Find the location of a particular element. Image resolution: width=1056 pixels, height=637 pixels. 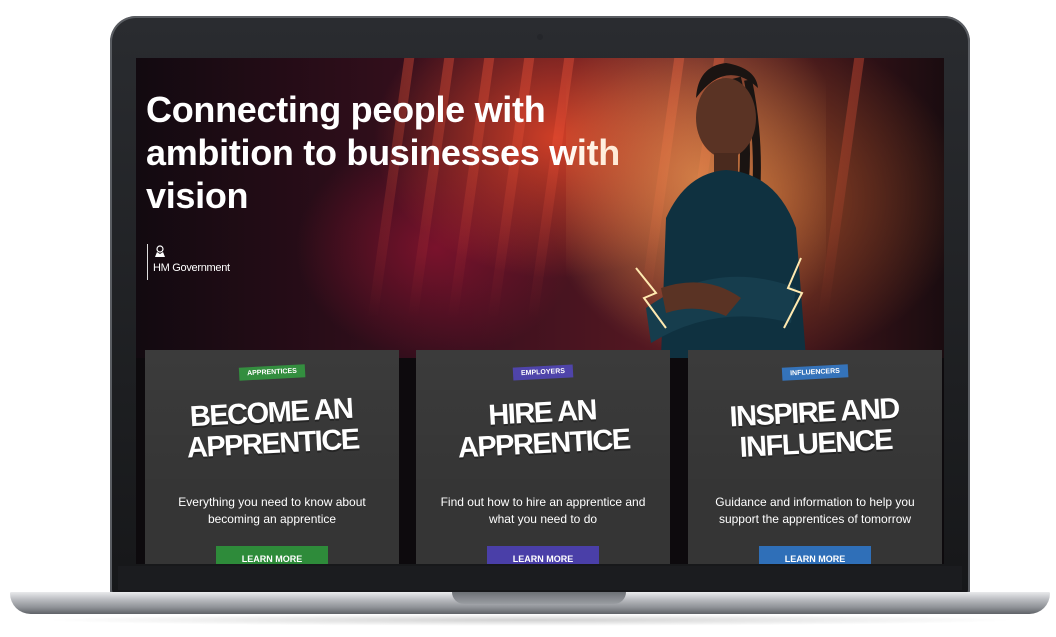

royal-crest-icon is located at coordinates (160, 251).